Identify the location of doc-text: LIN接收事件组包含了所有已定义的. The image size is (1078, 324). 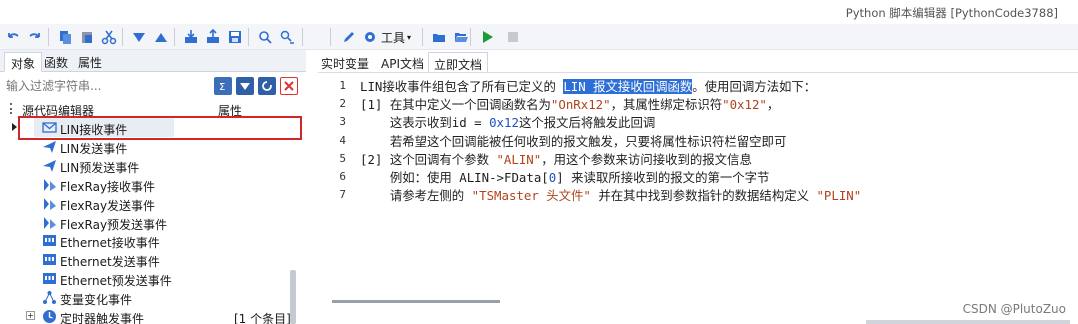
(462, 86).